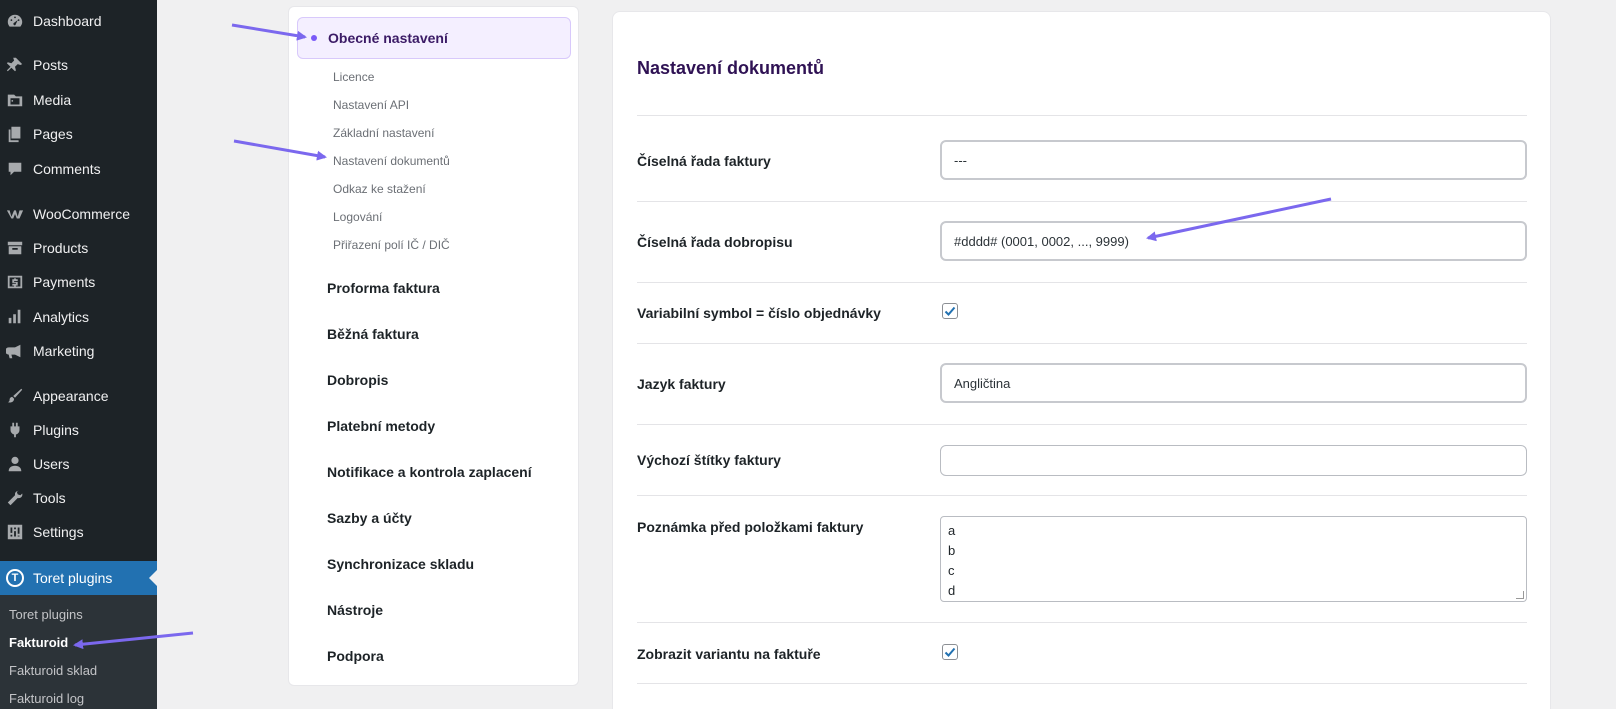  What do you see at coordinates (371, 105) in the screenshot?
I see `nav-subsection-api: Nastavení API` at bounding box center [371, 105].